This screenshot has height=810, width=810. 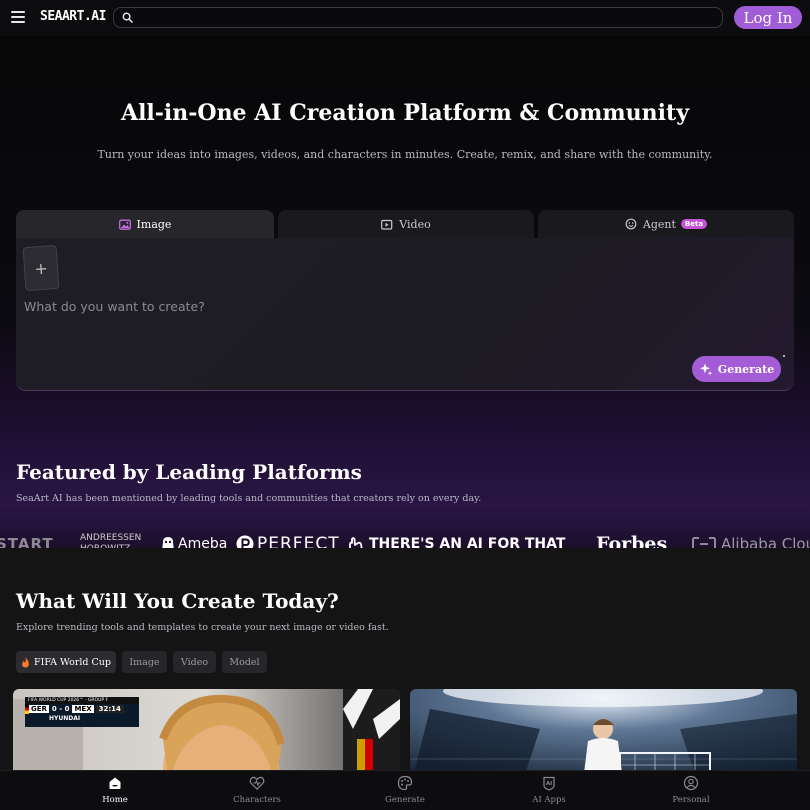 I want to click on generate-button: Generate, so click(x=736, y=369).